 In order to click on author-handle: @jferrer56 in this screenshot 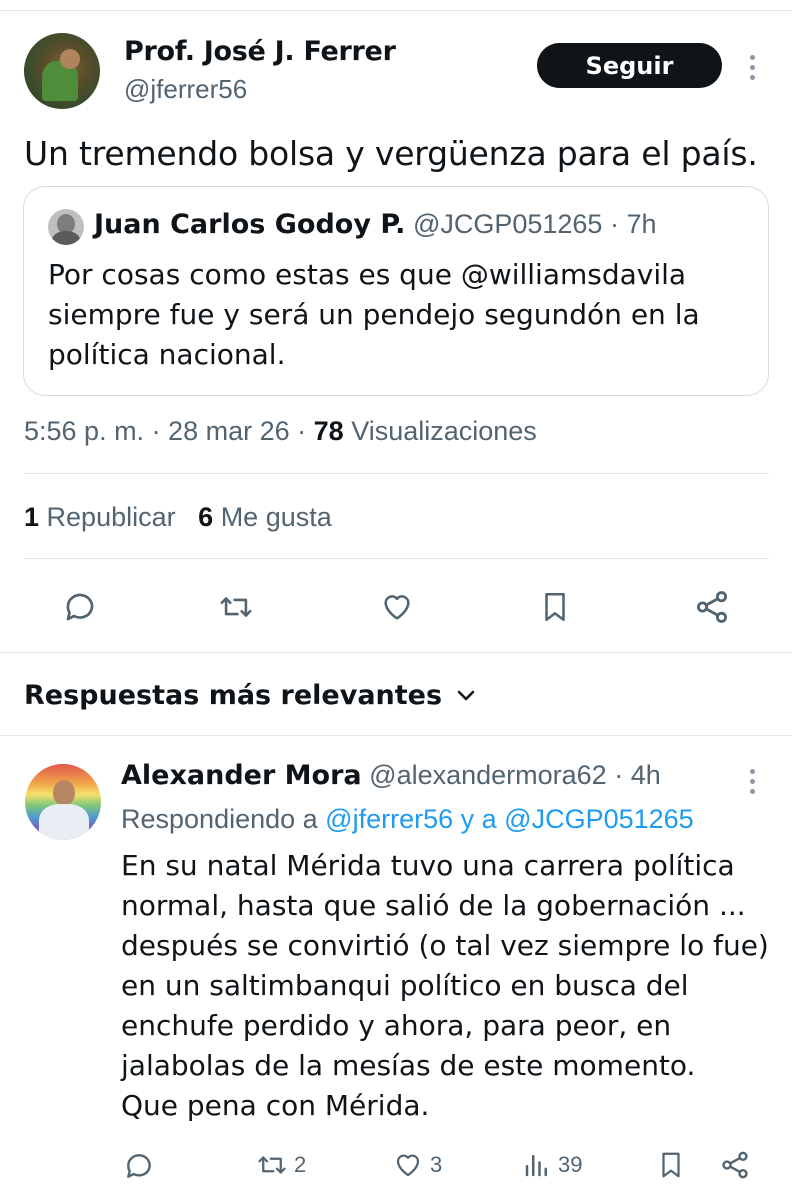, I will do `click(185, 89)`.